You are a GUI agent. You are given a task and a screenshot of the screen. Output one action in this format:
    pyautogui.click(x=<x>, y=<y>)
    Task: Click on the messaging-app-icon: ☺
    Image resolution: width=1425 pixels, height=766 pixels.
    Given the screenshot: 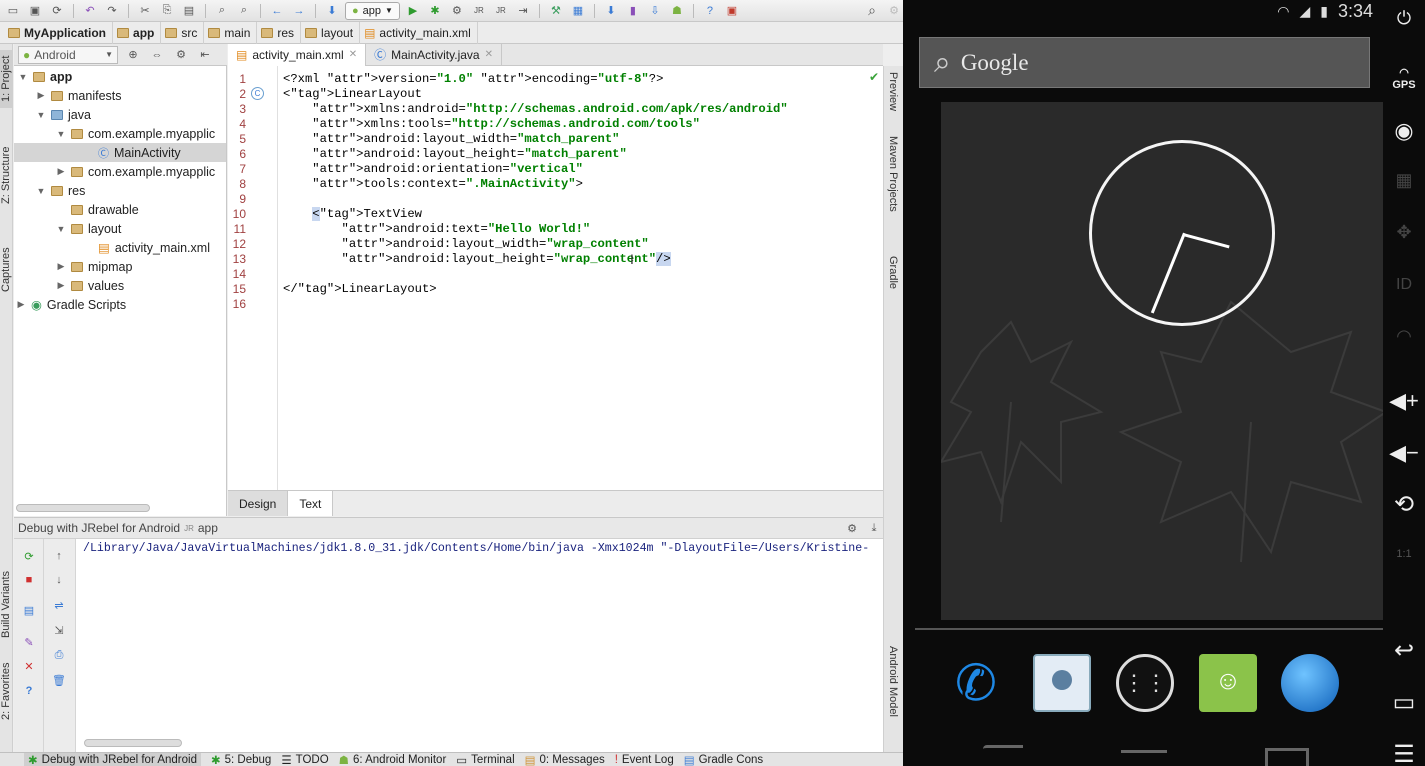 What is the action you would take?
    pyautogui.click(x=1228, y=683)
    